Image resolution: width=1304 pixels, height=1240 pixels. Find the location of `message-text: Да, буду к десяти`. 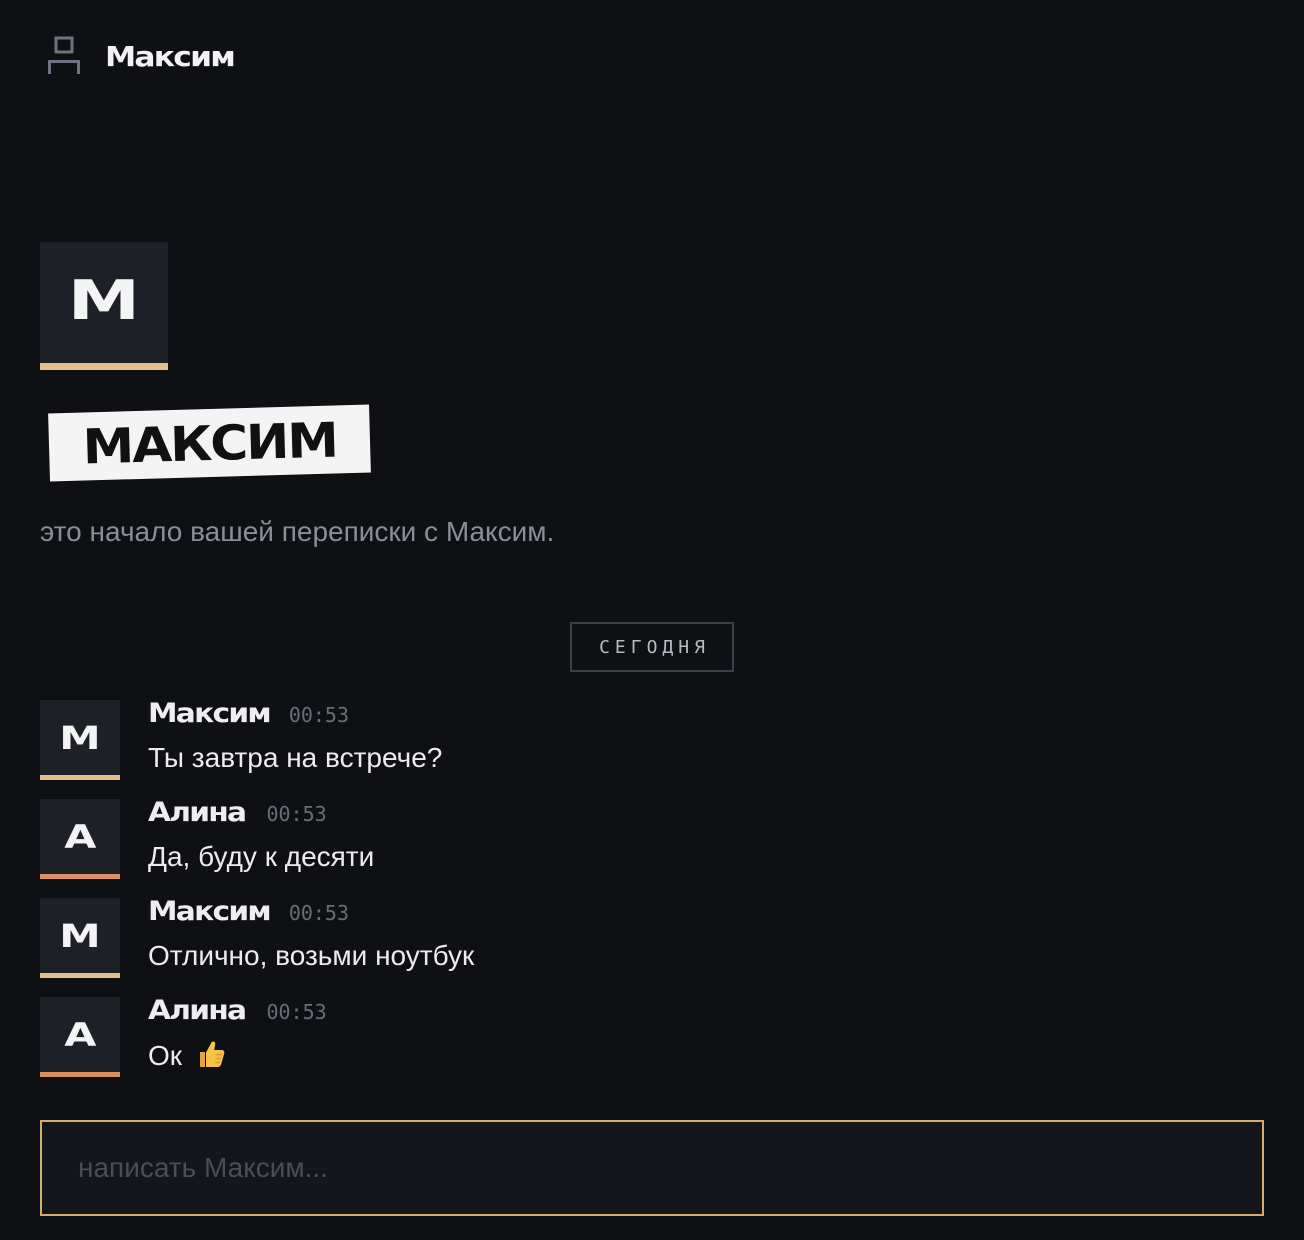

message-text: Да, буду к десяти is located at coordinates (261, 856).